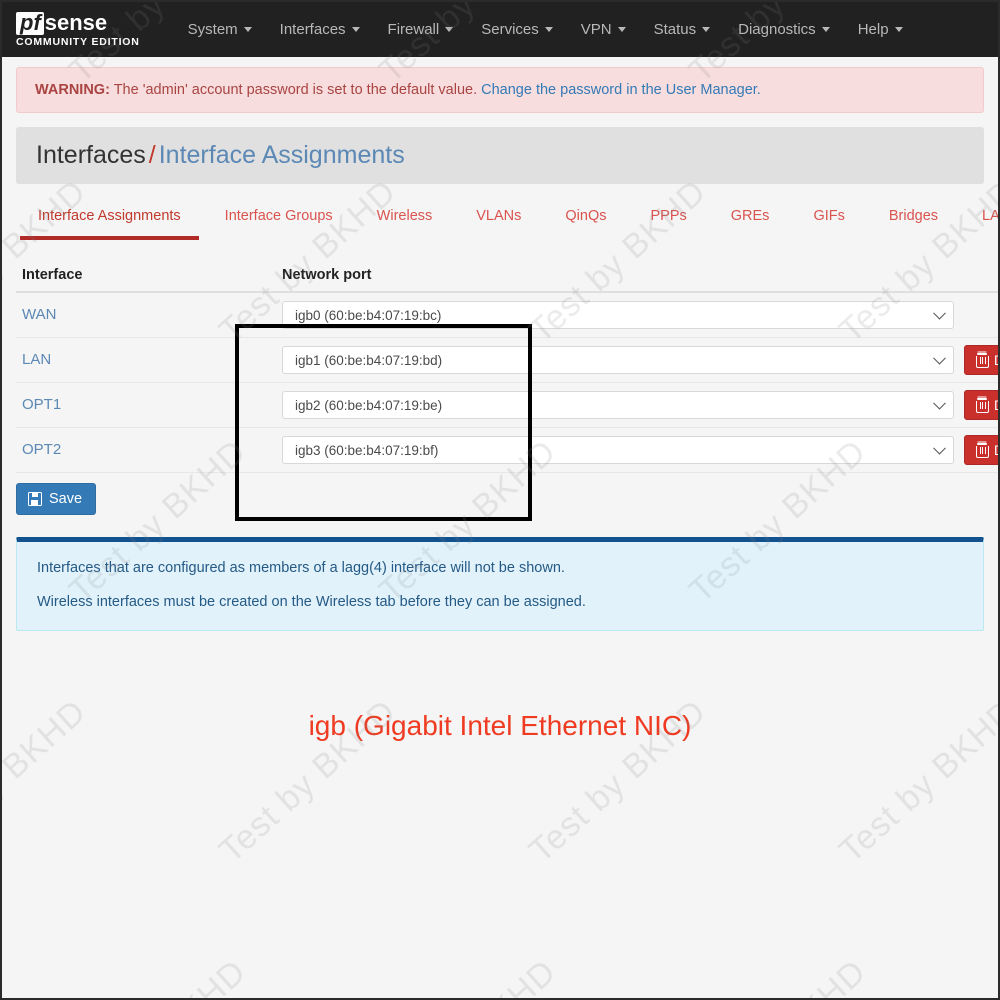  Describe the element at coordinates (596, 29) in the screenshot. I see `nav-label: VPN` at that location.